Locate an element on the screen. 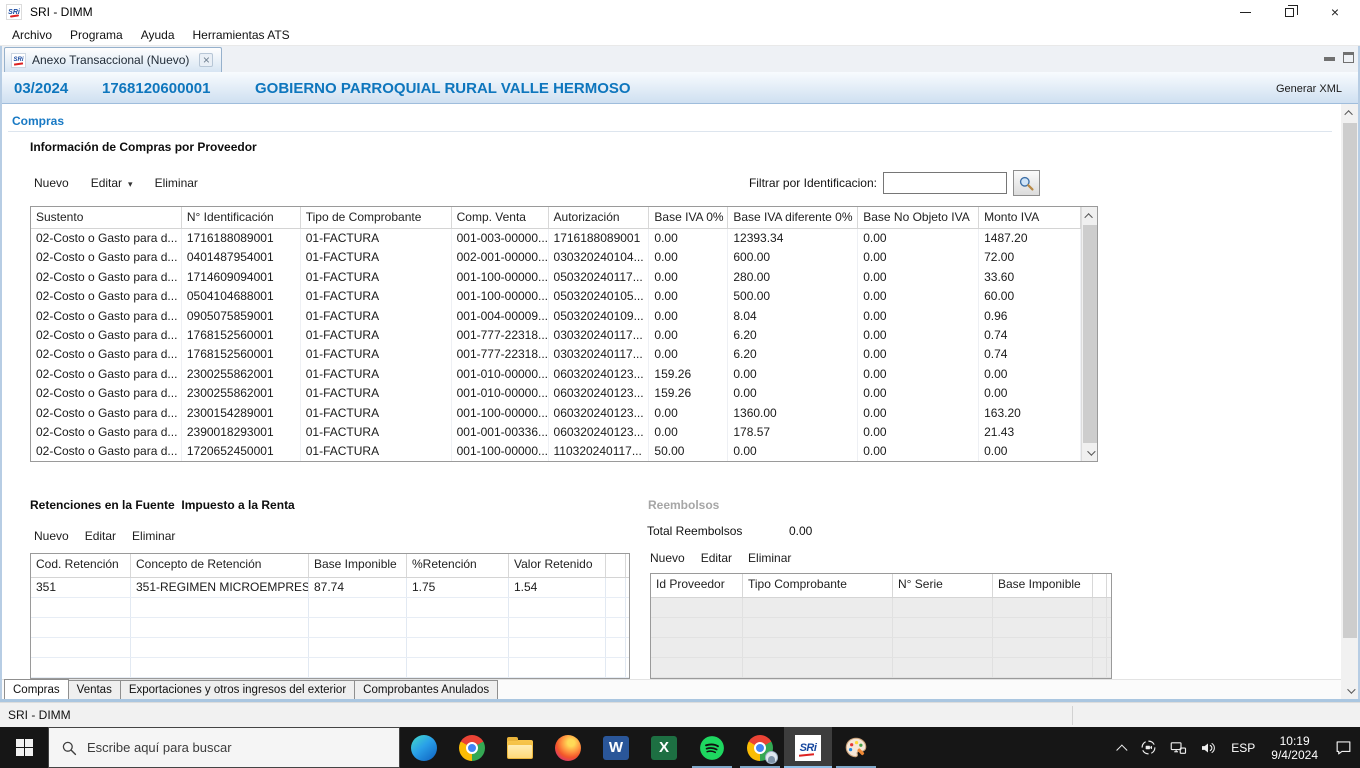 The height and width of the screenshot is (768, 1360). column-header: Comp. Venta is located at coordinates (500, 217).